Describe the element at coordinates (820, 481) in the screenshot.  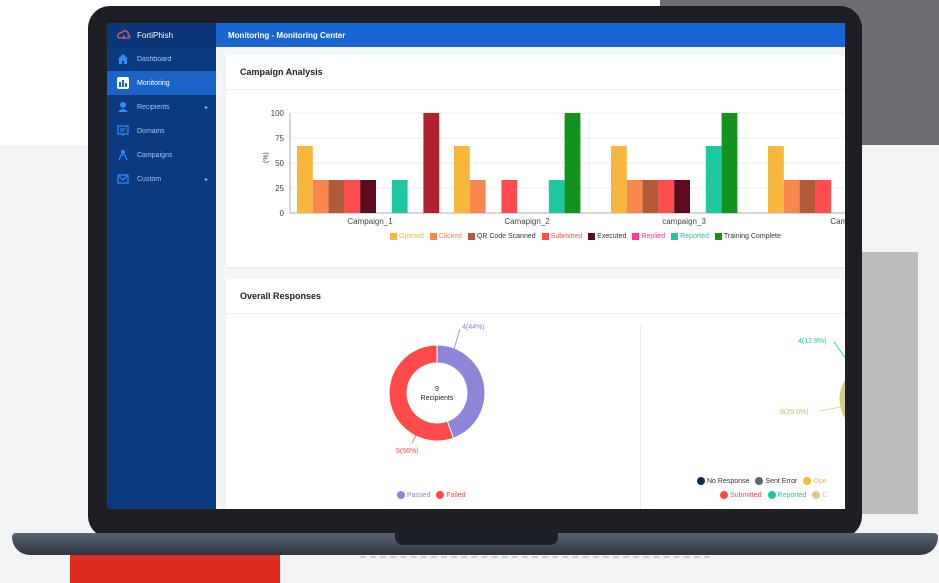
I see `legend-label: Ope` at that location.